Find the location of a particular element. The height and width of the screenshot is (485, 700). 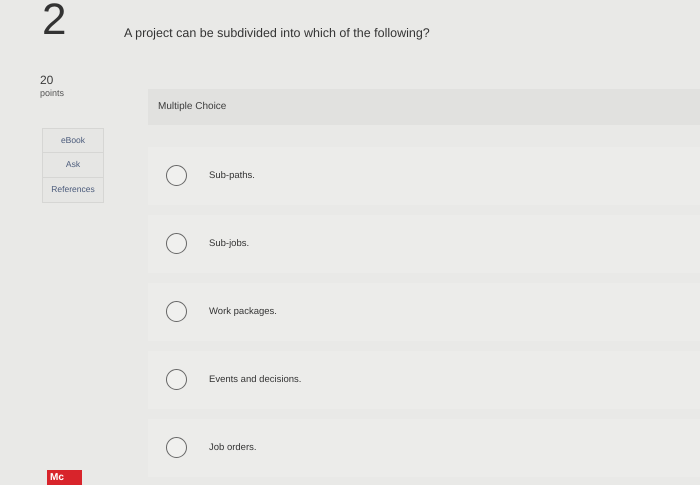

question-type-label: Multiple Choice is located at coordinates (192, 106).